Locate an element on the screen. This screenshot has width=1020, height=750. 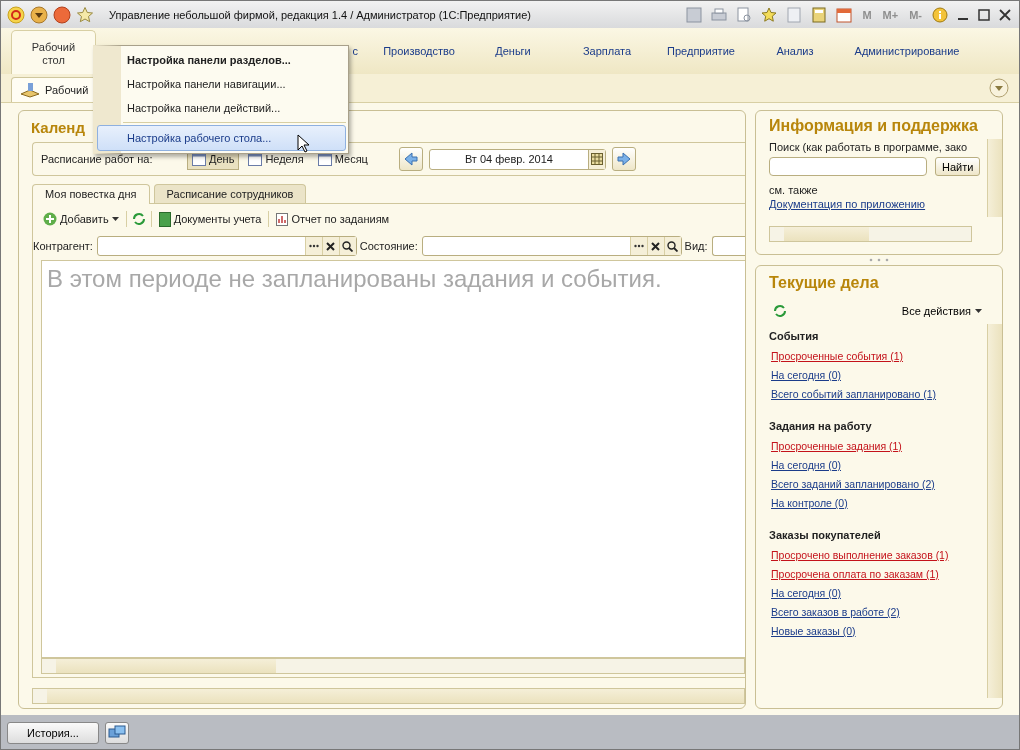
add-button: Добавить is located at coordinates (81, 219).